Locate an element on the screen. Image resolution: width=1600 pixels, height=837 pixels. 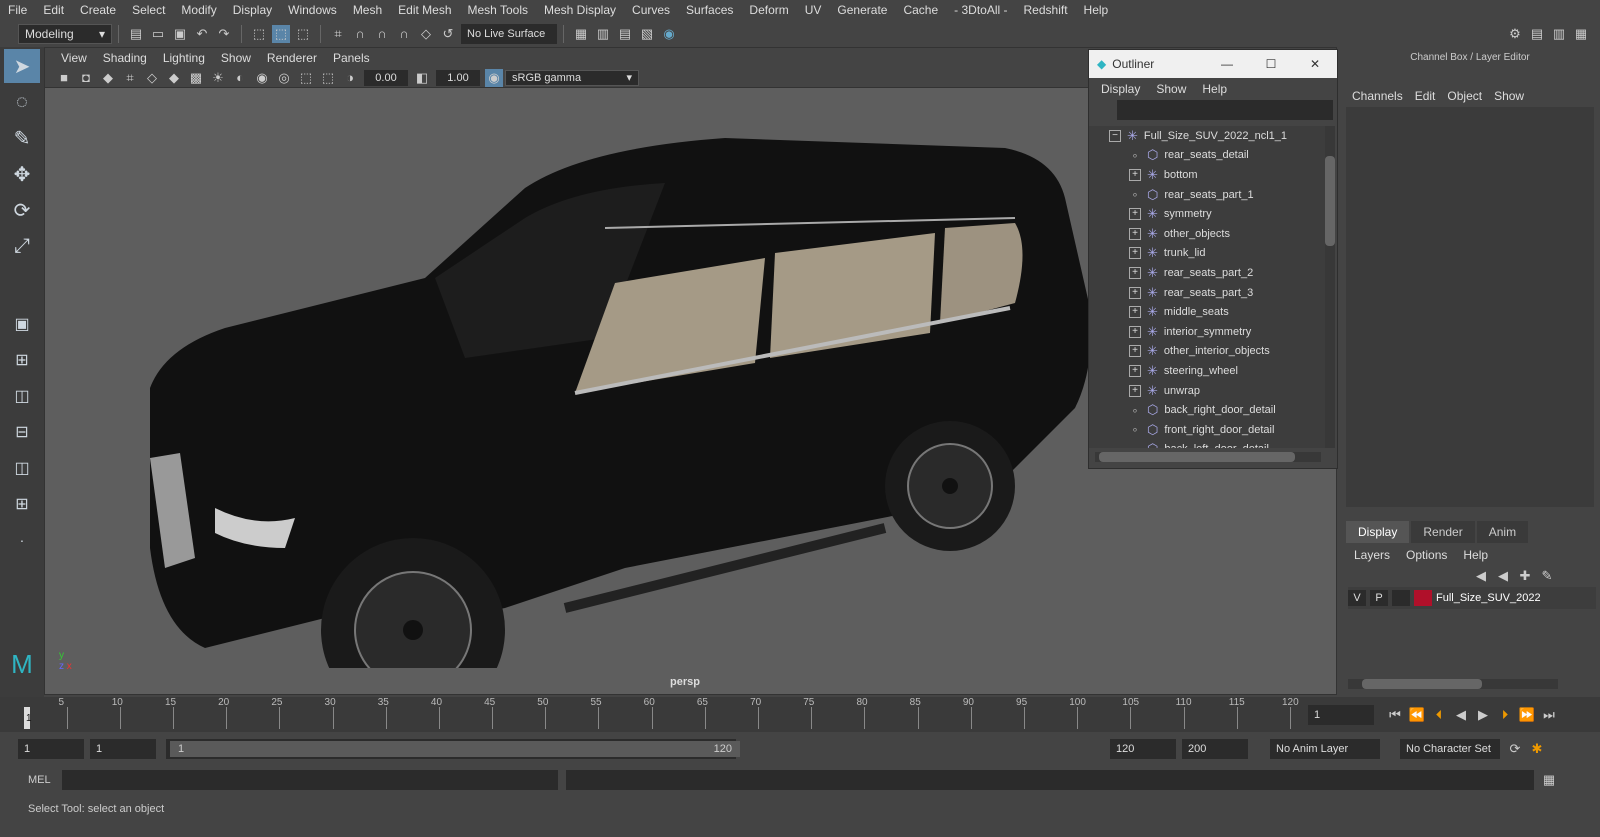
move-layer-down-icon: ◀ is located at coordinates (1503, 576).